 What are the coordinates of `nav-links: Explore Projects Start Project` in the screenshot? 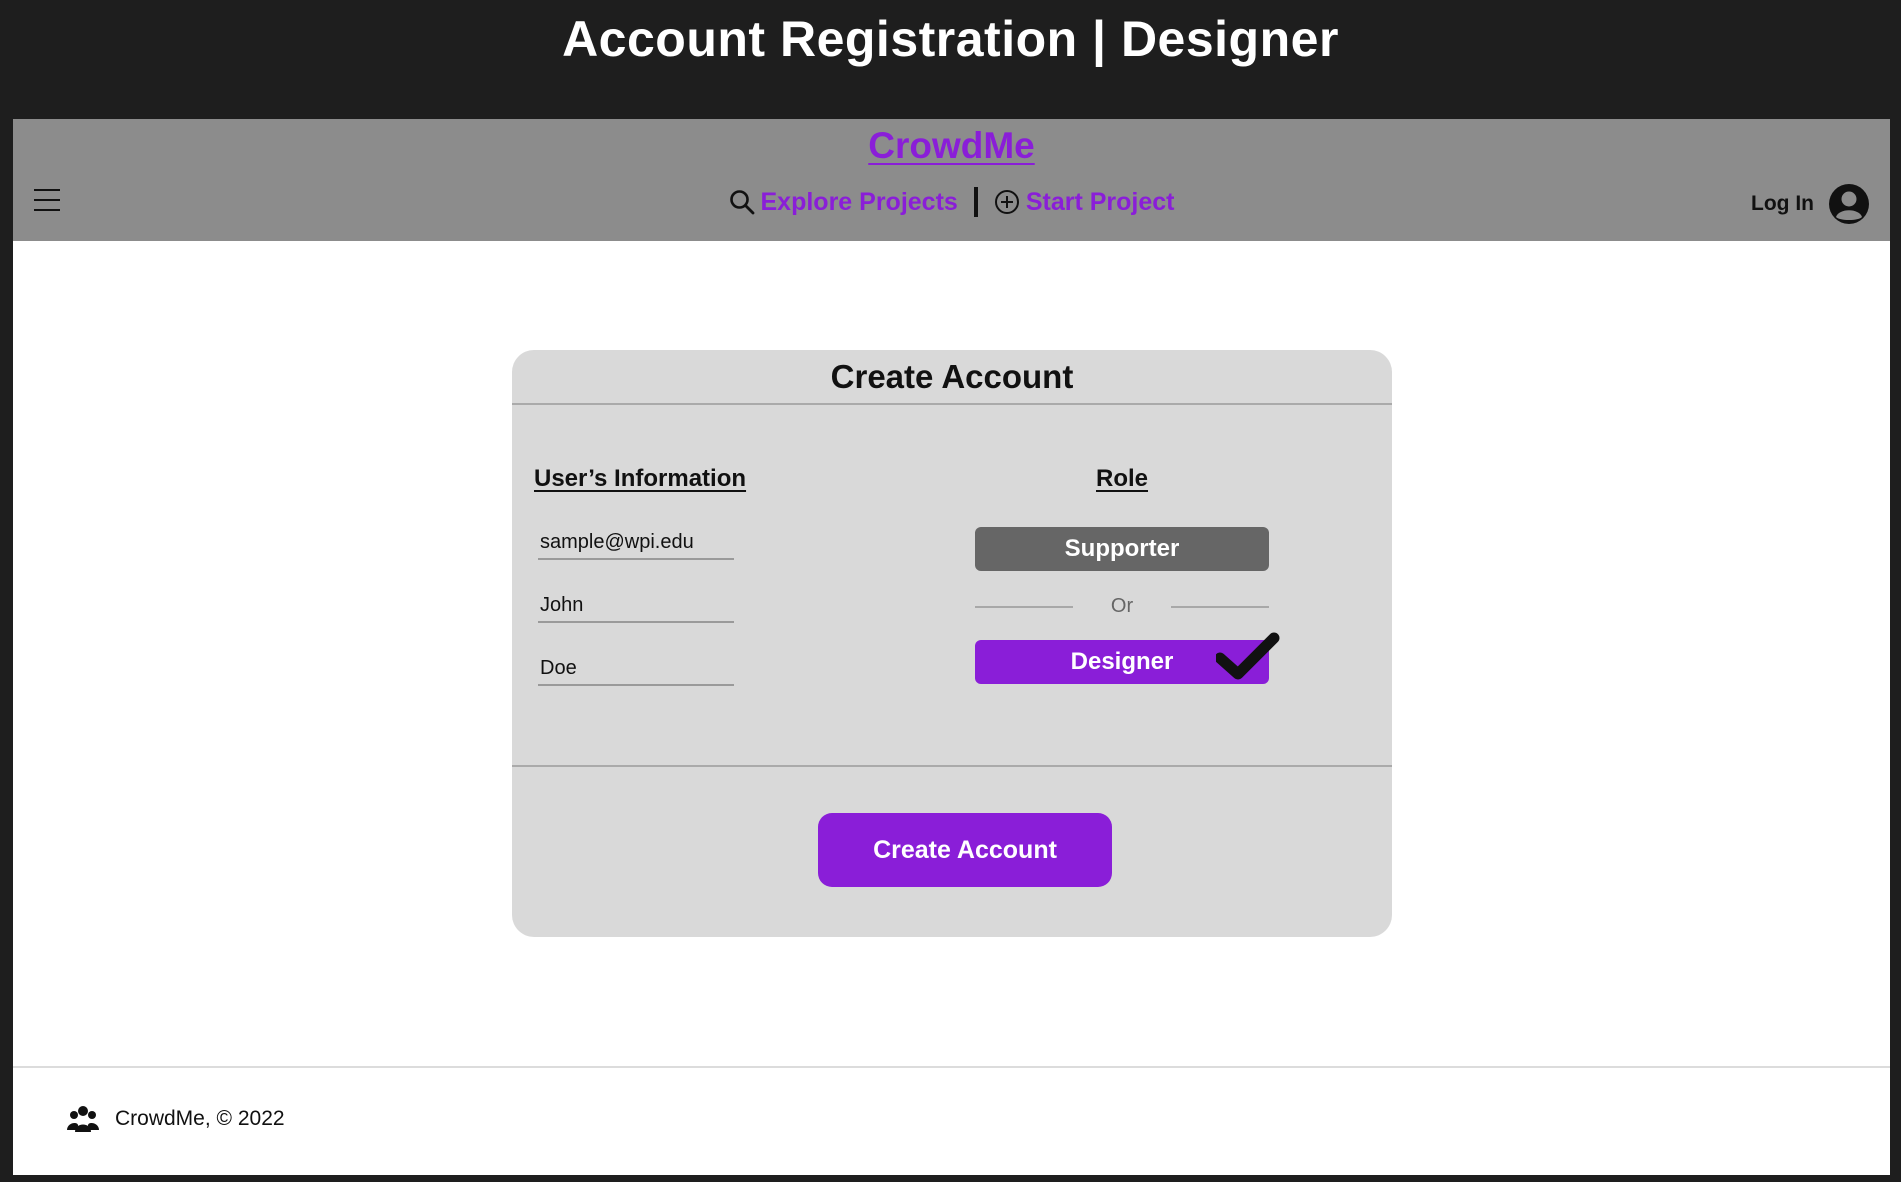 It's located at (951, 202).